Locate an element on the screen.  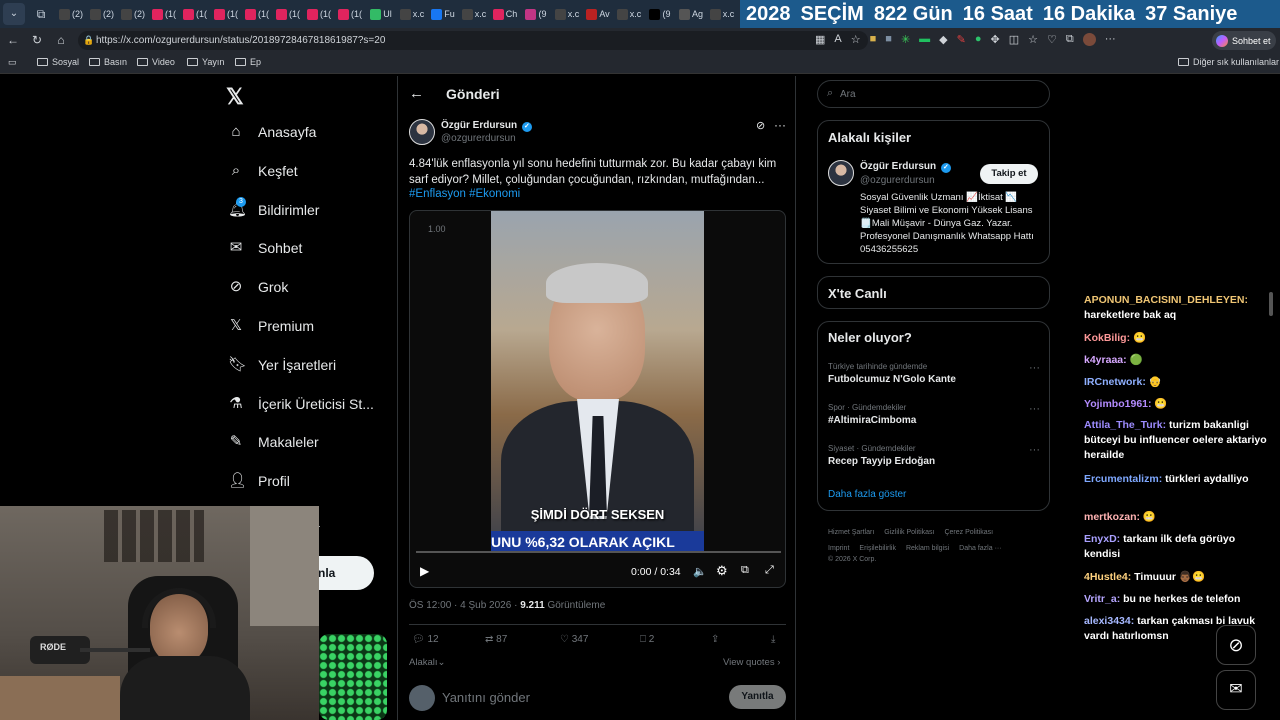
share-icon: ⇪ is located at coordinates (715, 639).